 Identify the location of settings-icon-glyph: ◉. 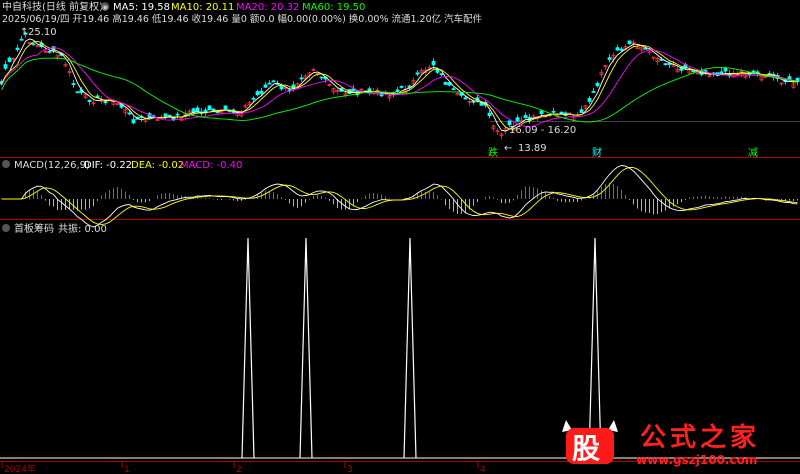
(105, 8).